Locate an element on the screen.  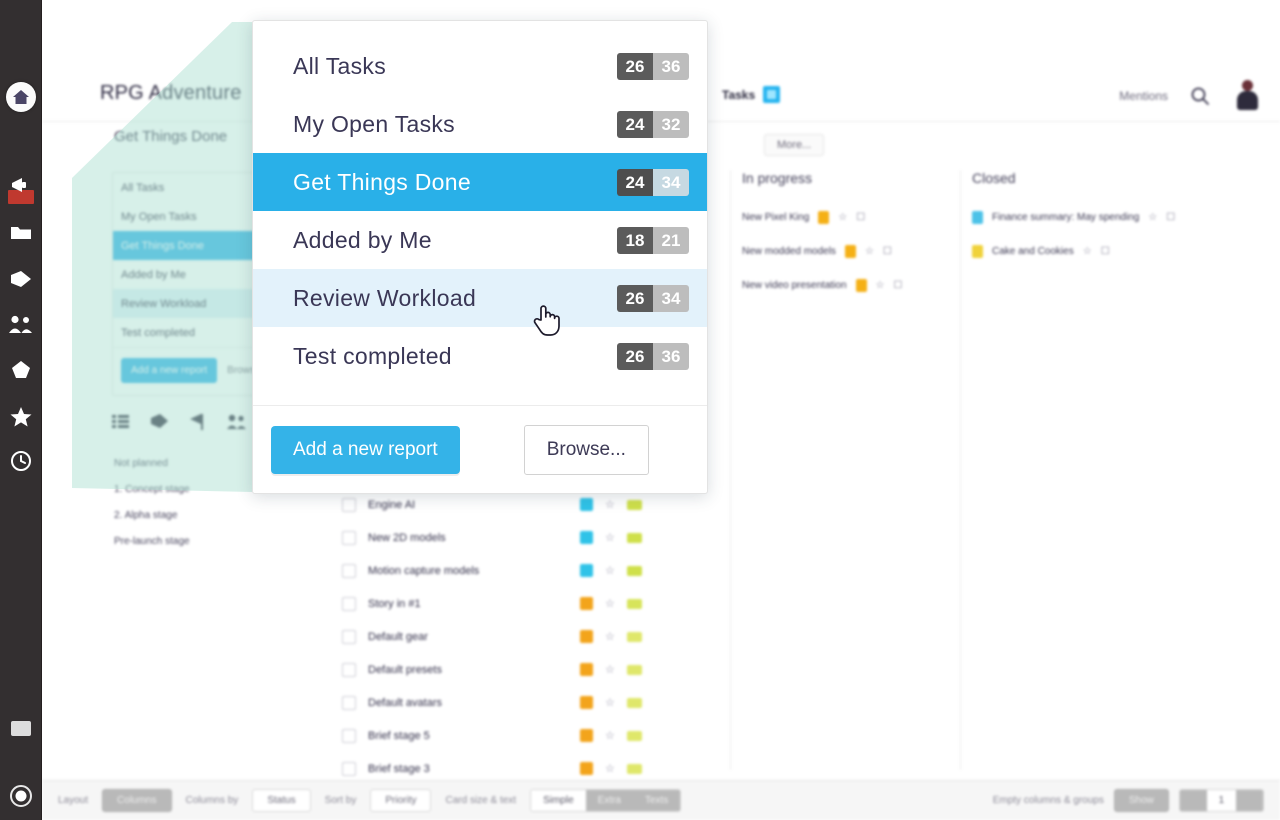
stage-item: Not planned is located at coordinates (152, 463).